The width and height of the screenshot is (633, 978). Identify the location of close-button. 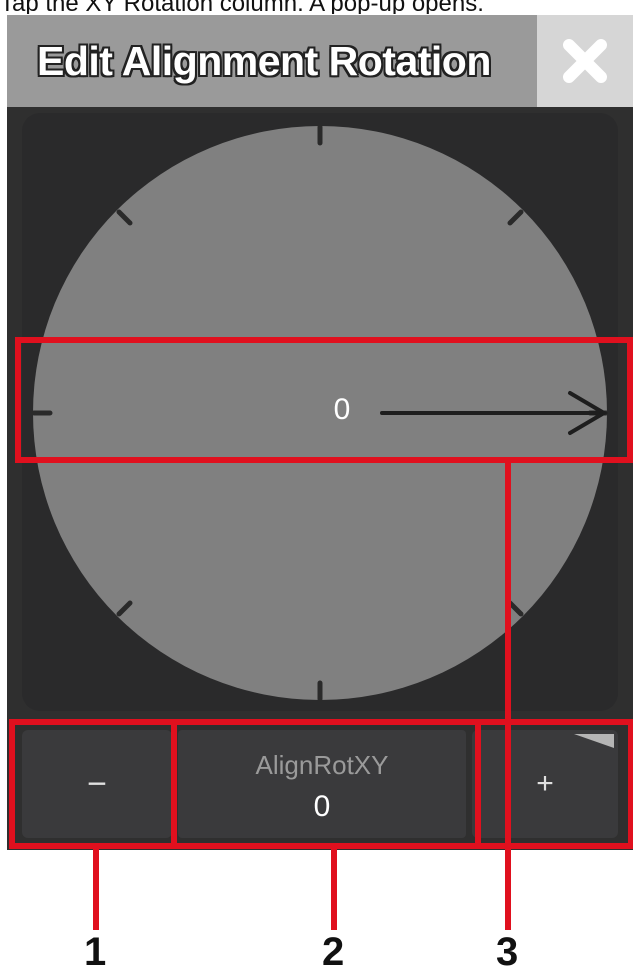
(585, 61).